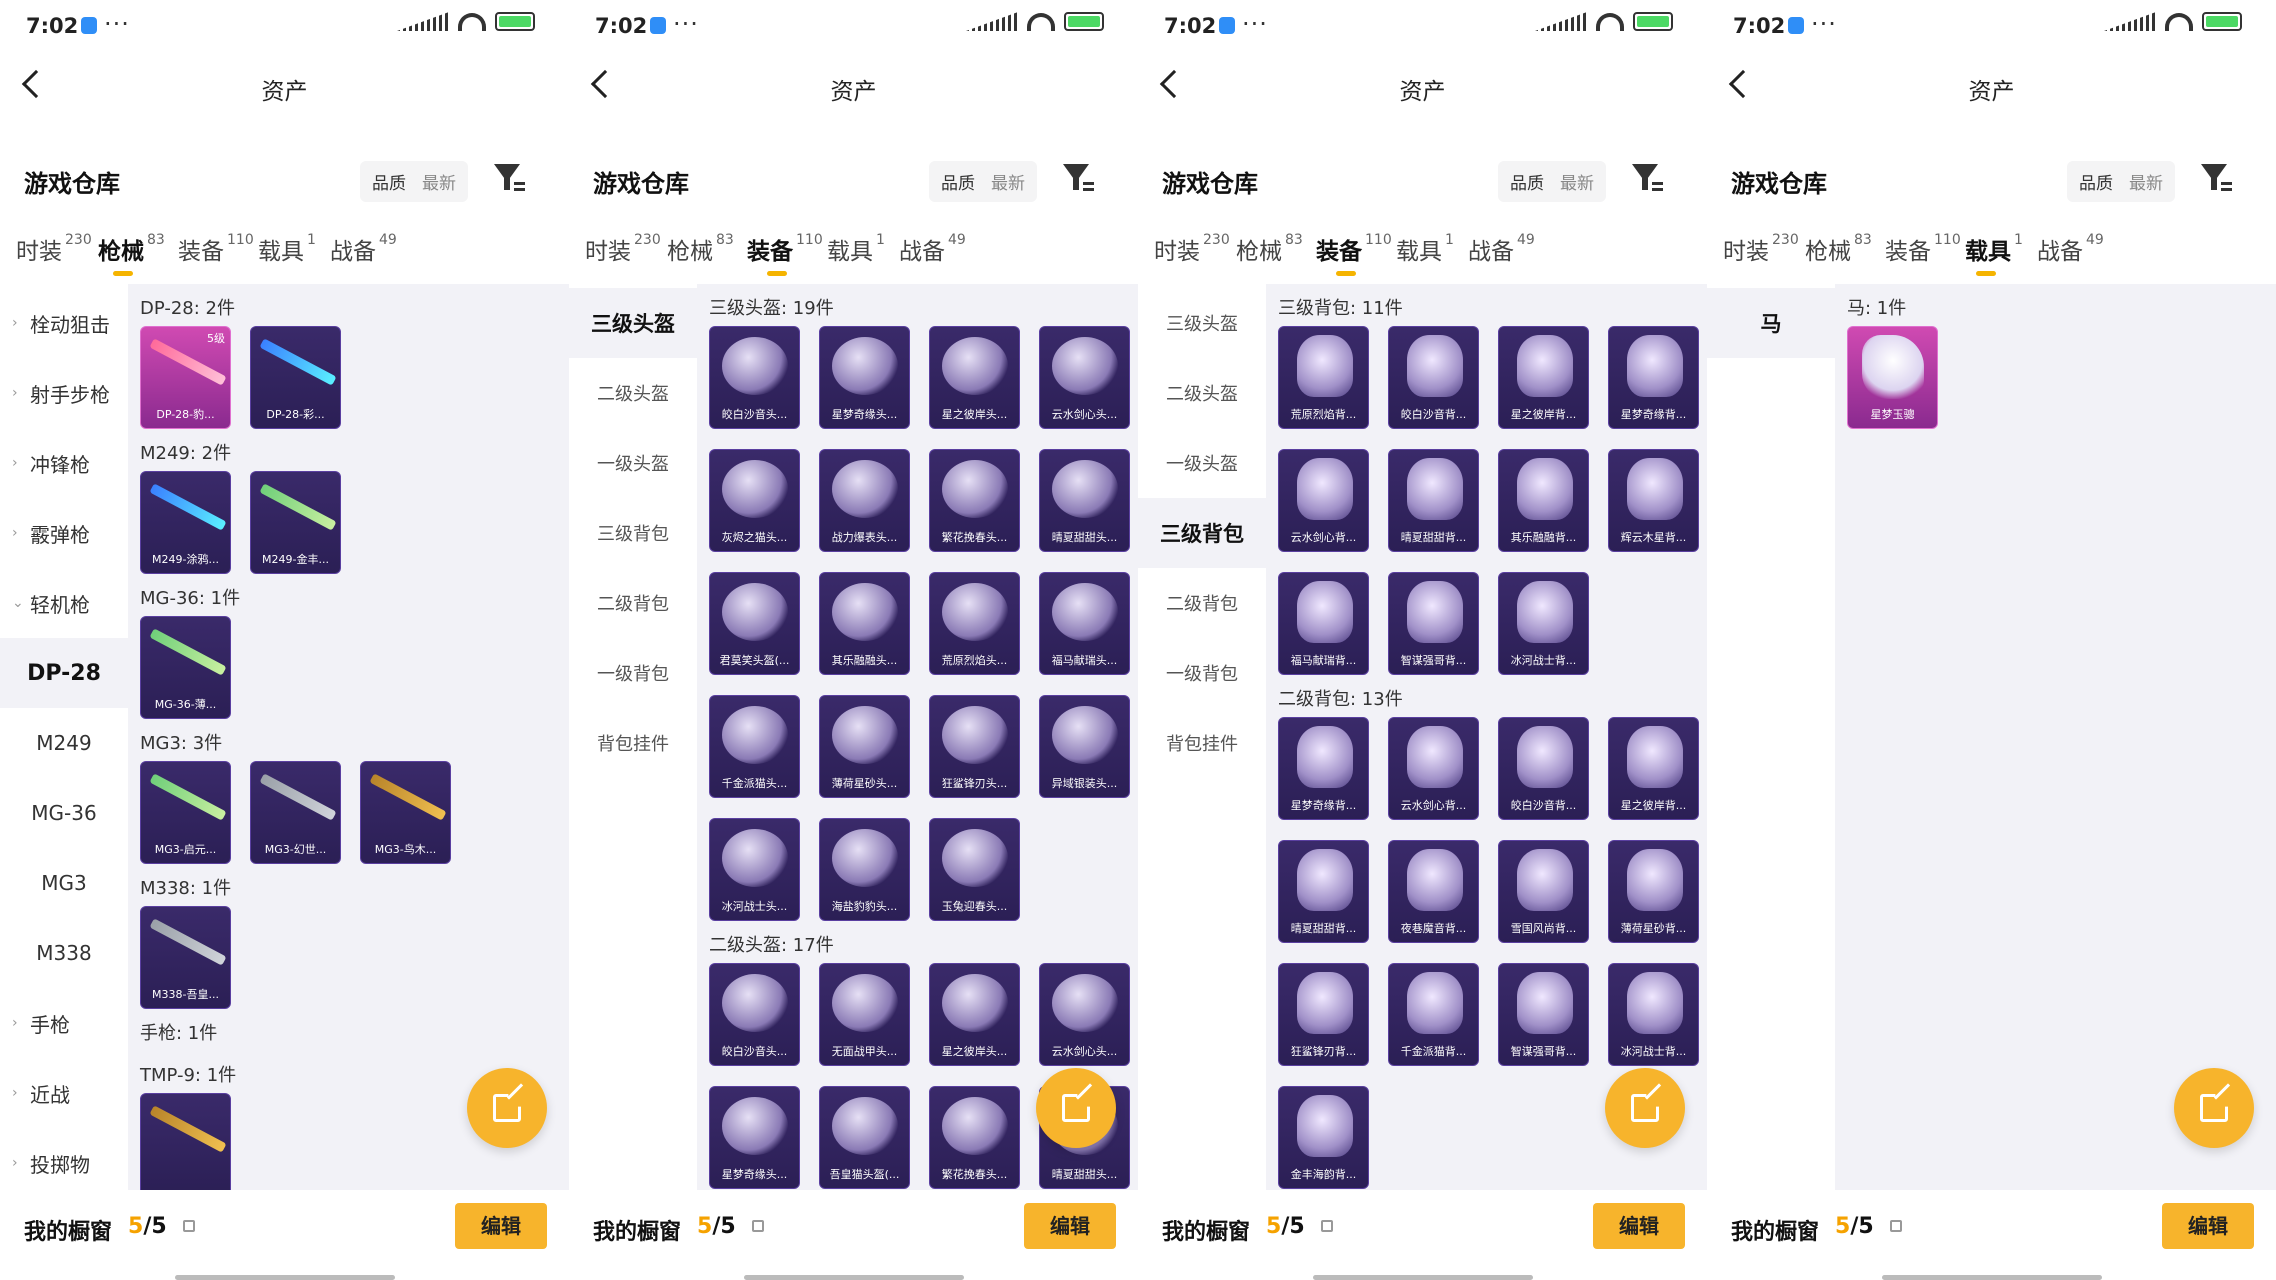 The height and width of the screenshot is (1280, 2276). I want to click on sidebar-item: ⌄ 轻机枪, so click(64, 603).